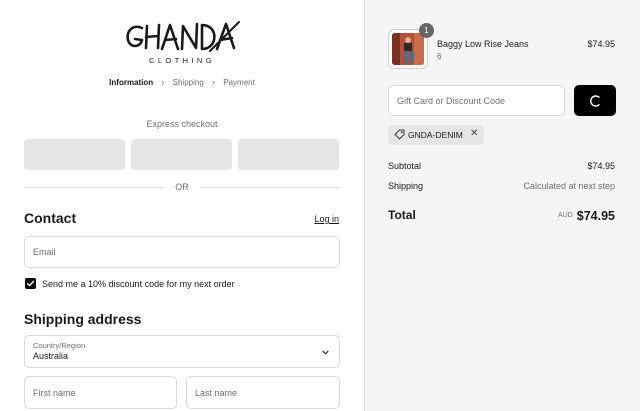 The width and height of the screenshot is (640, 411). Describe the element at coordinates (402, 215) in the screenshot. I see `total-label: Total` at that location.